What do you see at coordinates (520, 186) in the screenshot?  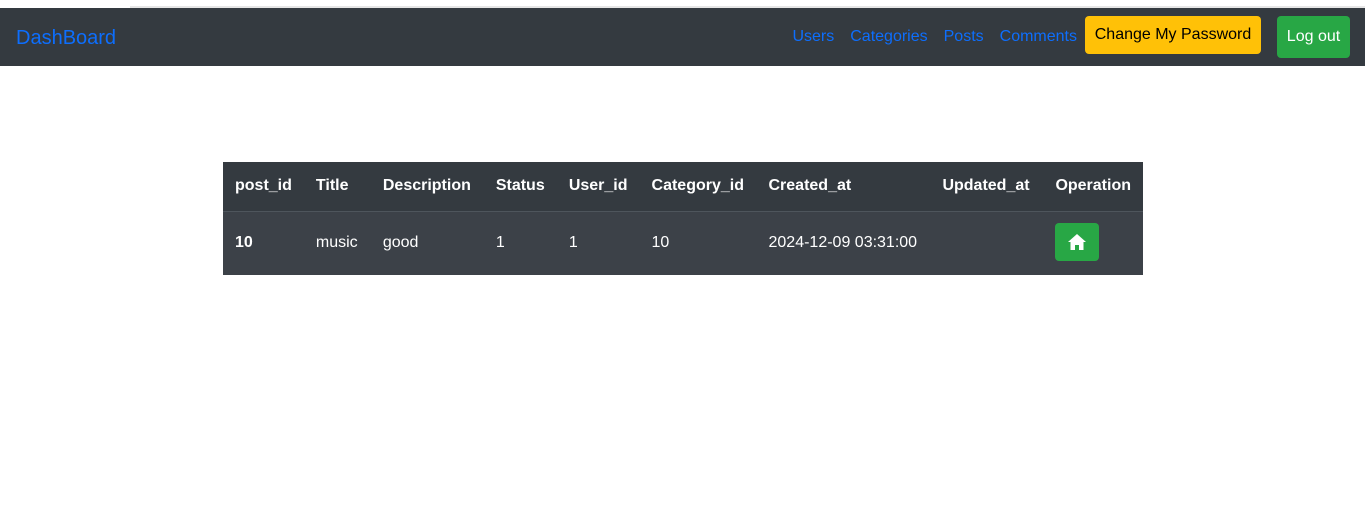 I see `column-header-status: Status` at bounding box center [520, 186].